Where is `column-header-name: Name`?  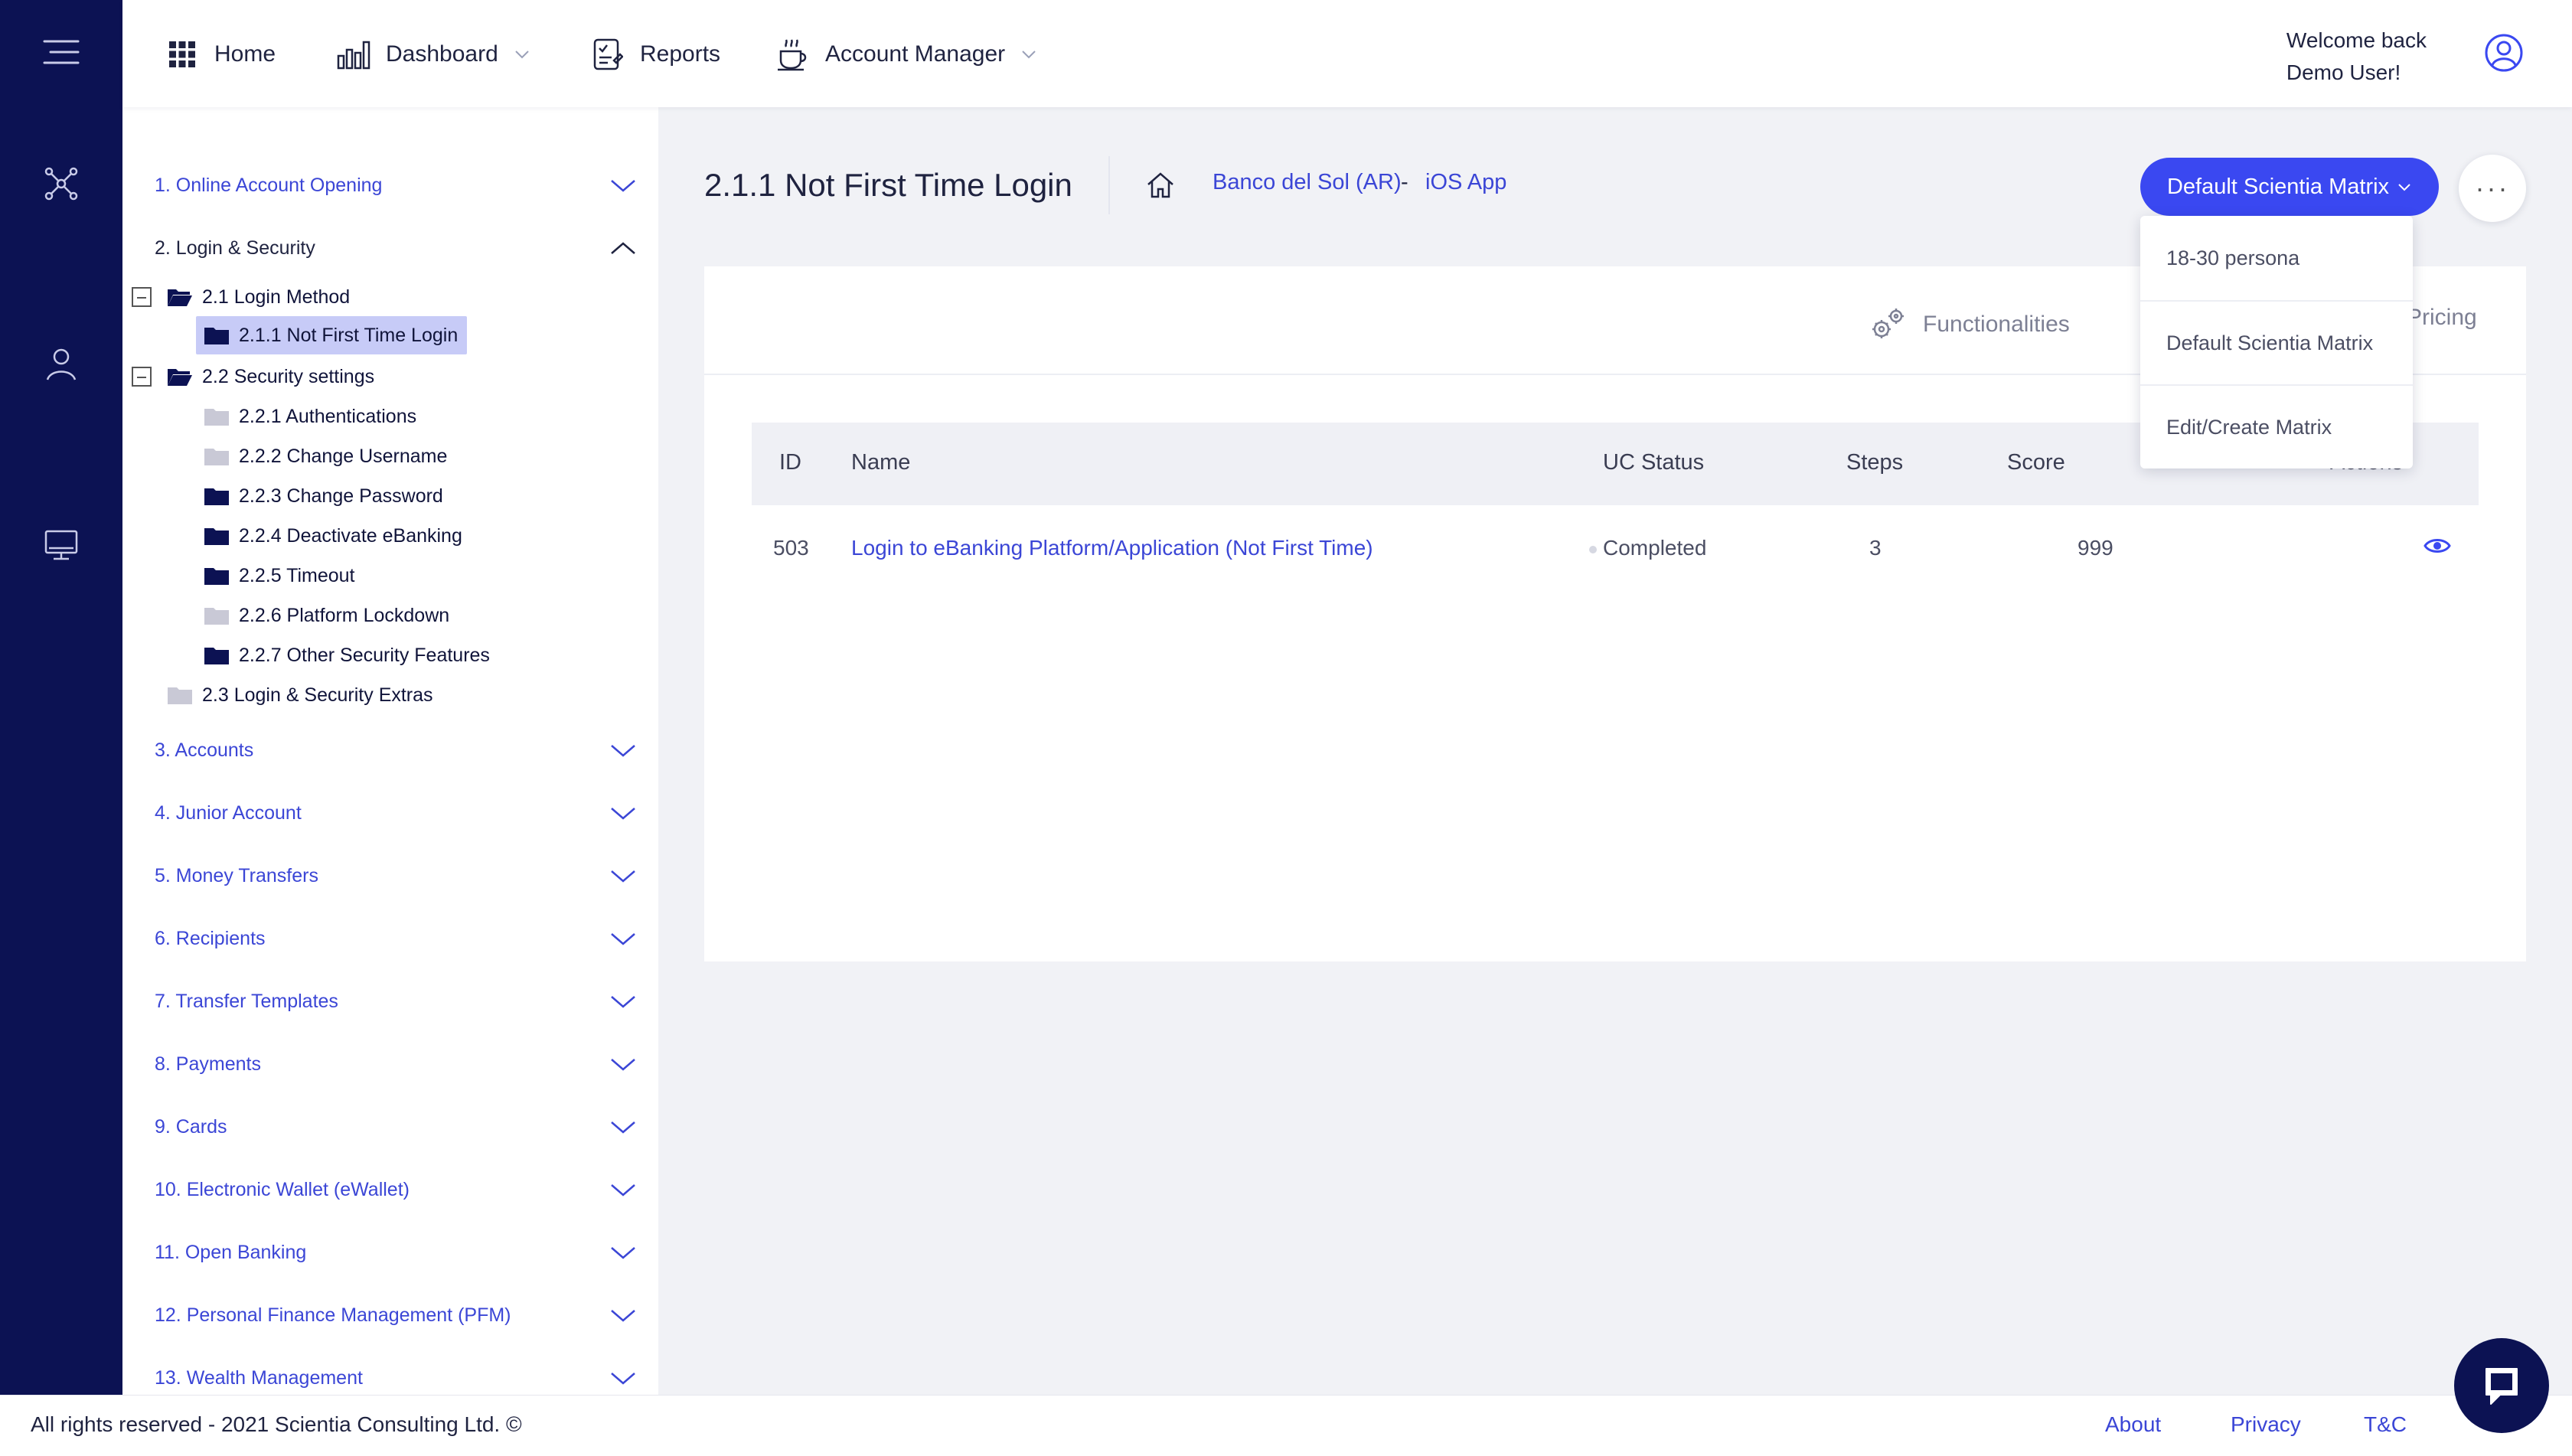
column-header-name: Name is located at coordinates (880, 462).